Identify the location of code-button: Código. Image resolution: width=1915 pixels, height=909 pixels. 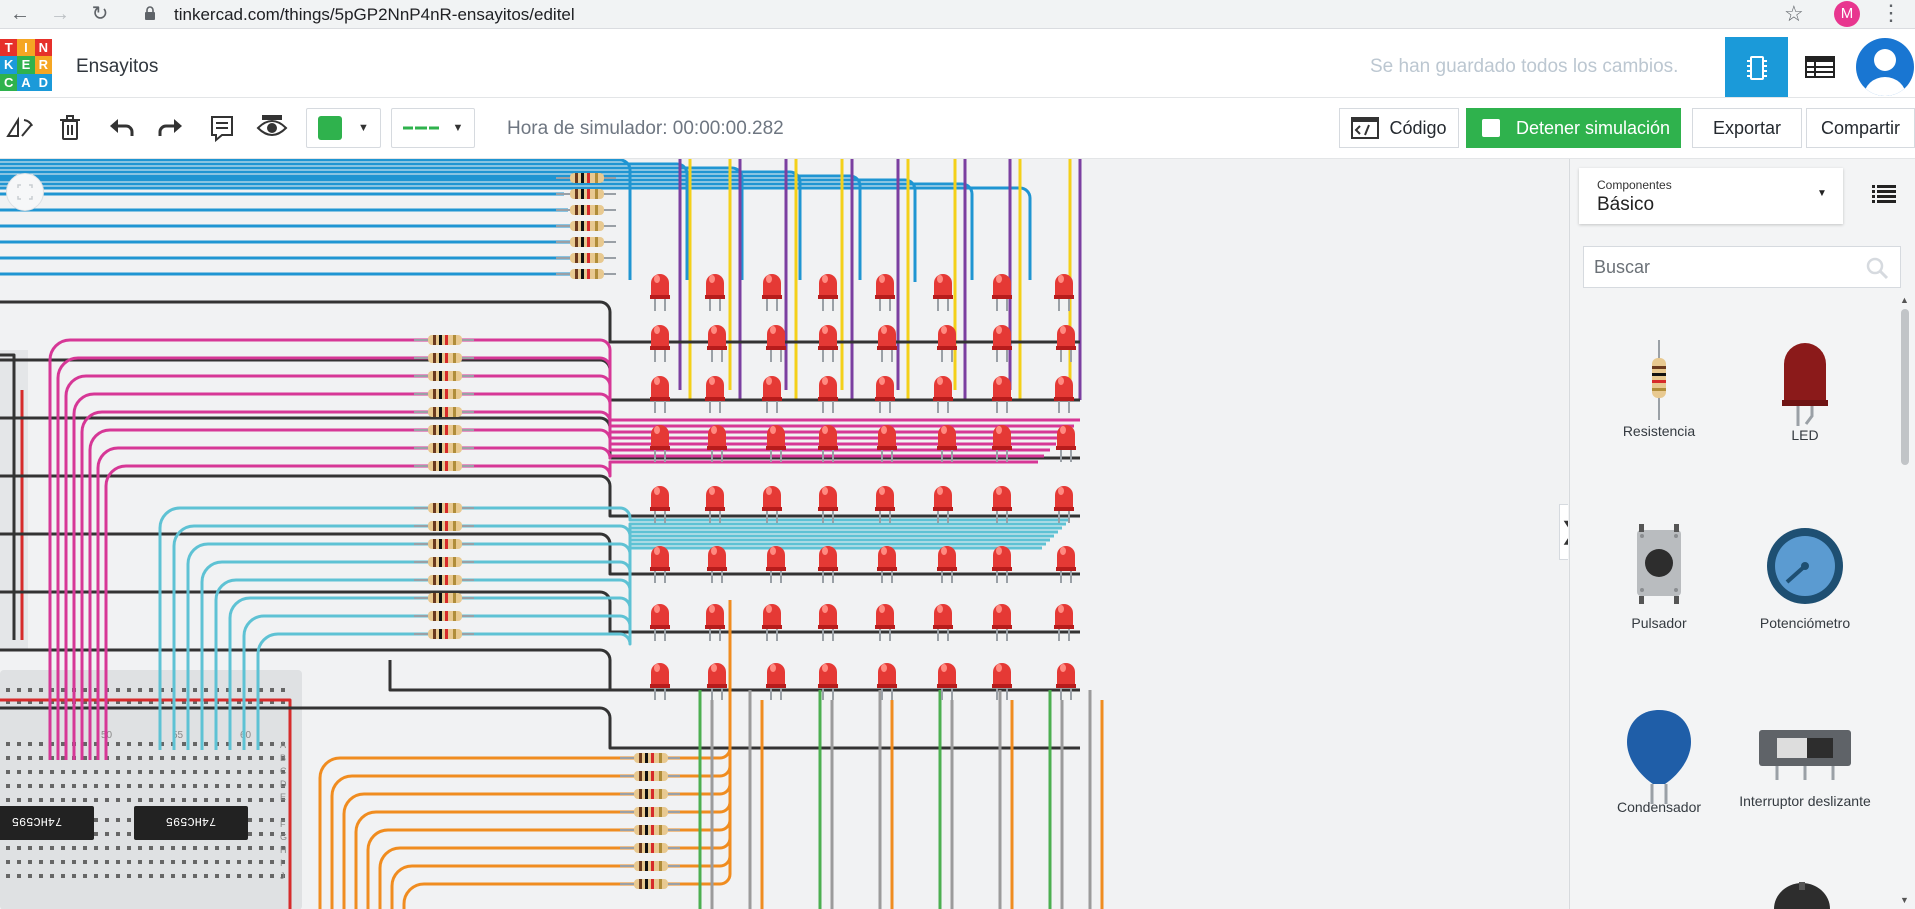
(1399, 128).